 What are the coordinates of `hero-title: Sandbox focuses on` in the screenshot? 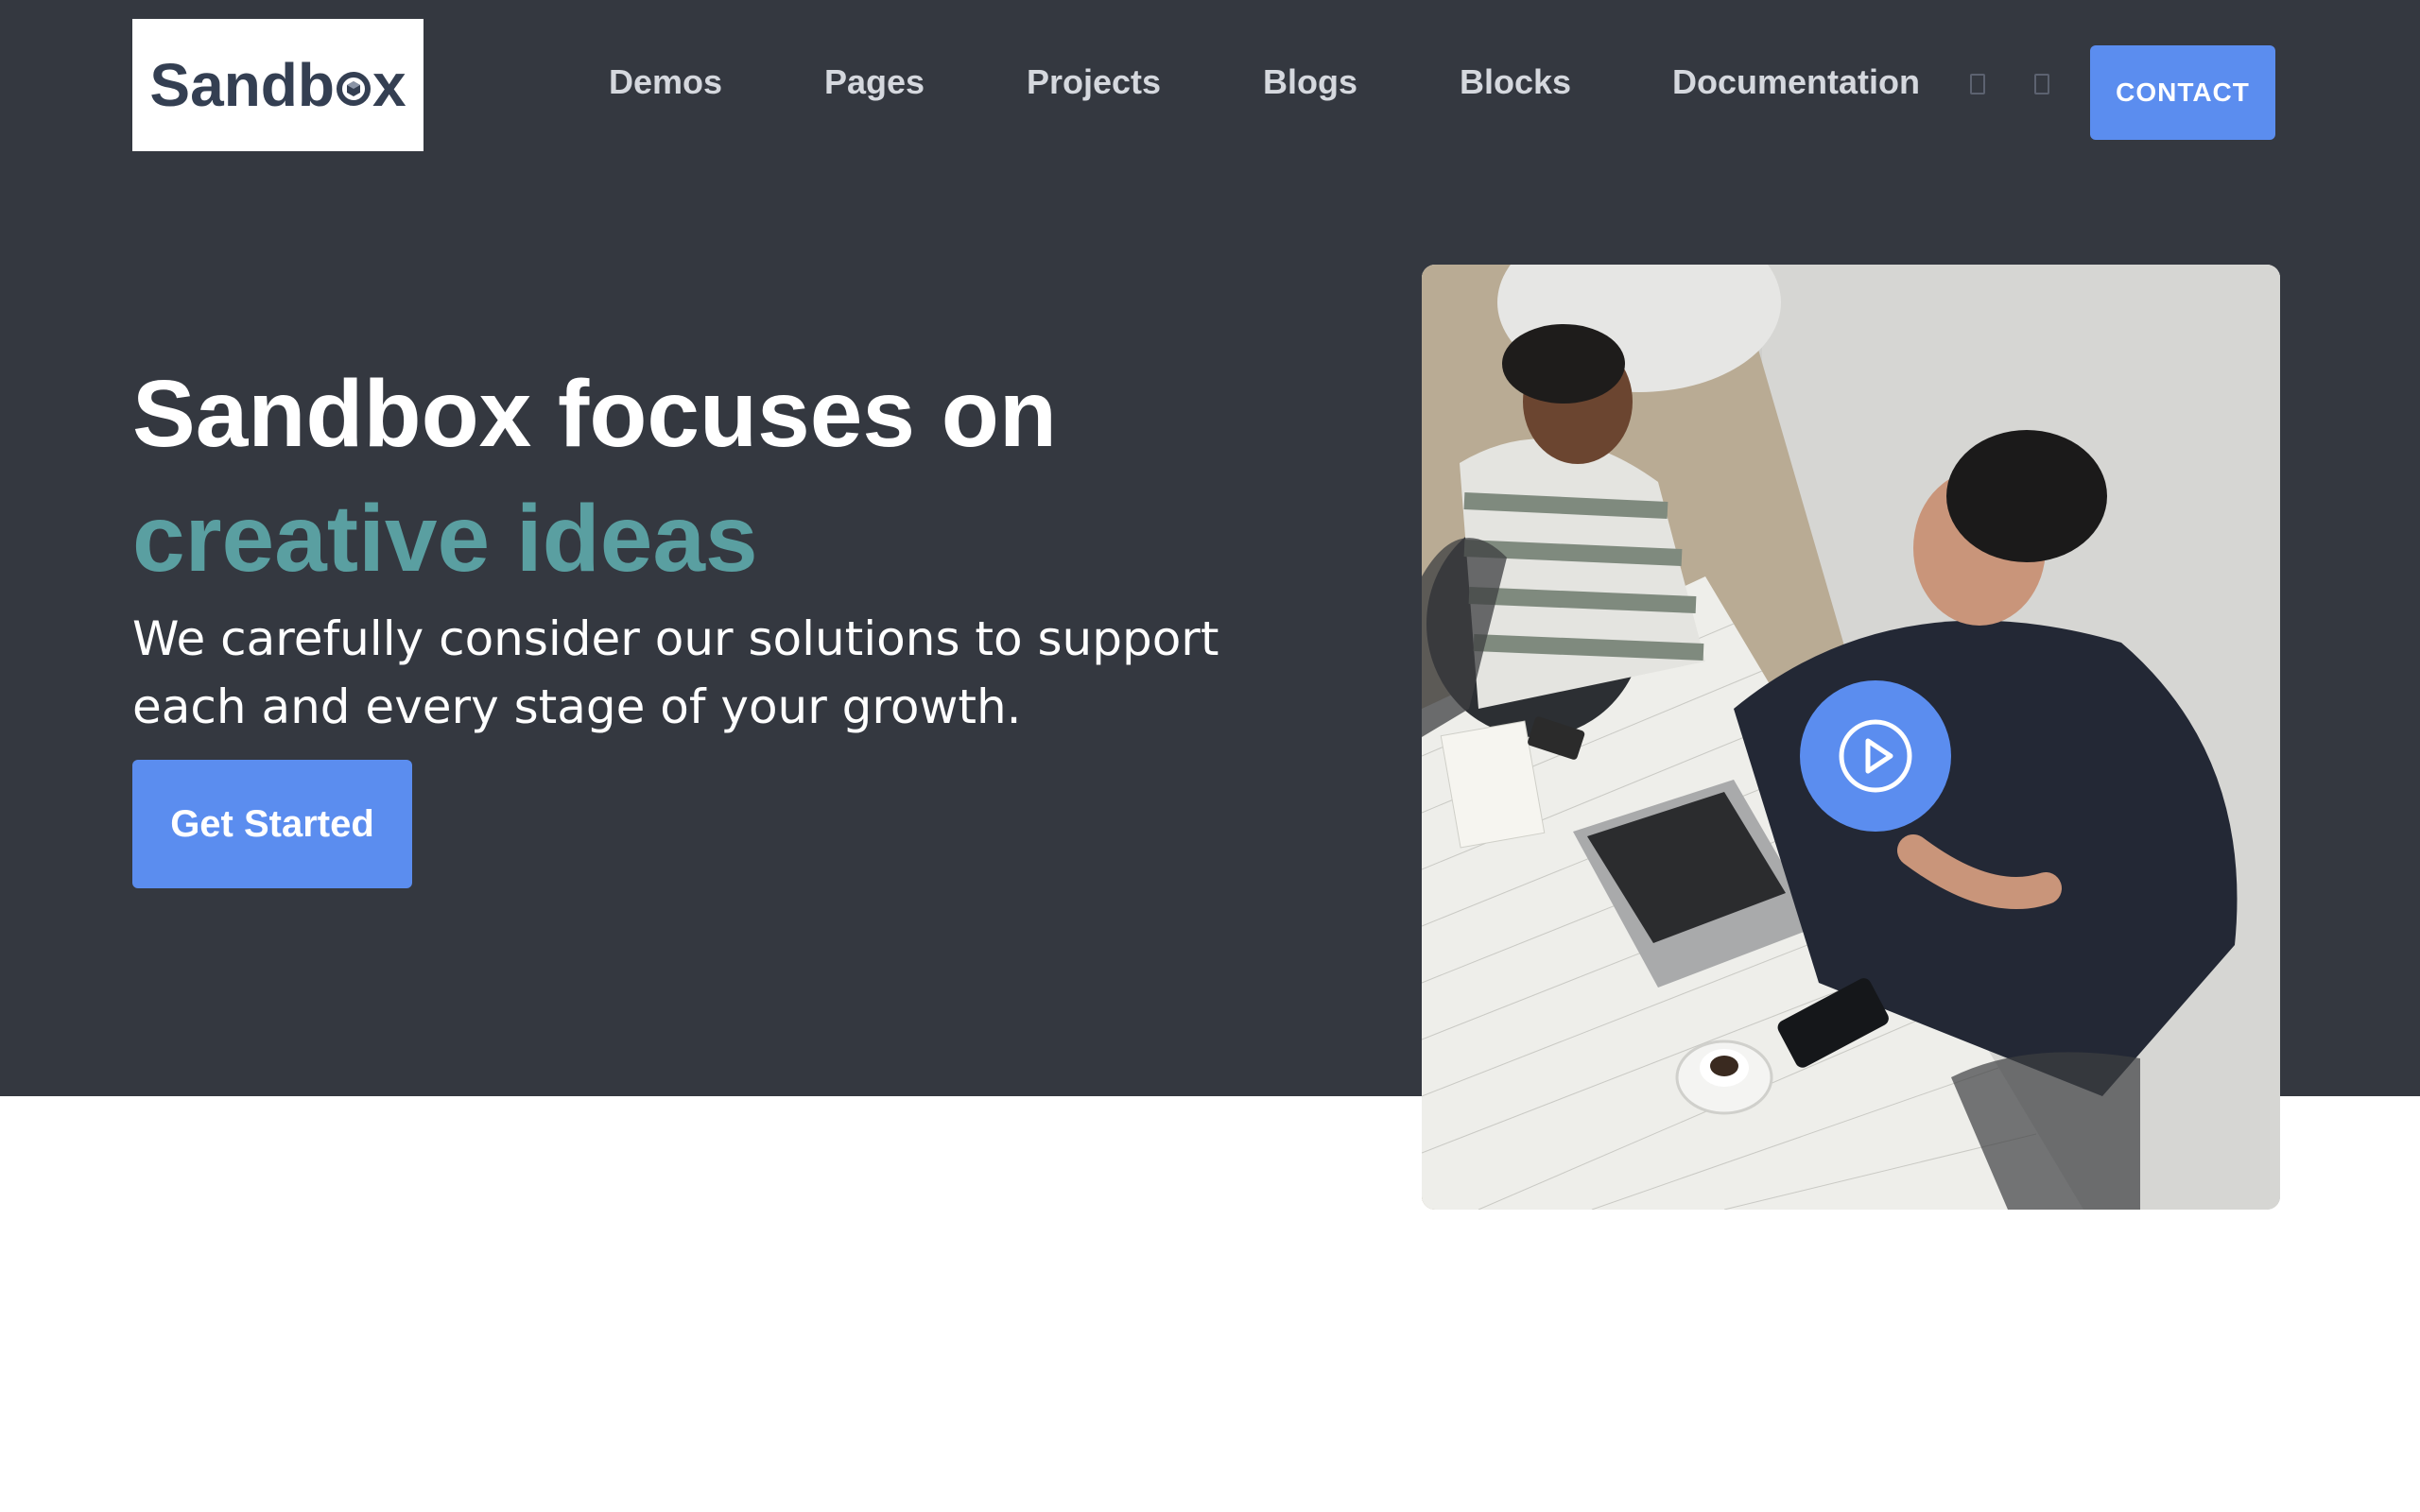 It's located at (594, 414).